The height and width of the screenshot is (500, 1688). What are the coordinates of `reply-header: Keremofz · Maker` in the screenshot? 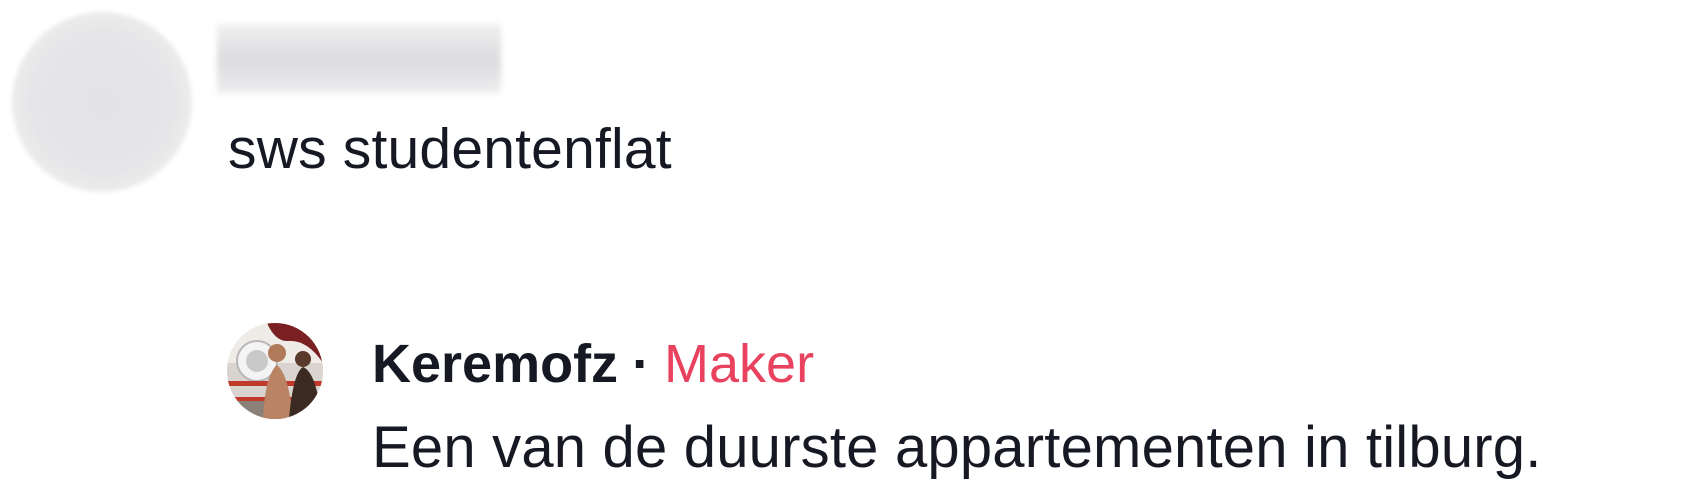 It's located at (593, 364).